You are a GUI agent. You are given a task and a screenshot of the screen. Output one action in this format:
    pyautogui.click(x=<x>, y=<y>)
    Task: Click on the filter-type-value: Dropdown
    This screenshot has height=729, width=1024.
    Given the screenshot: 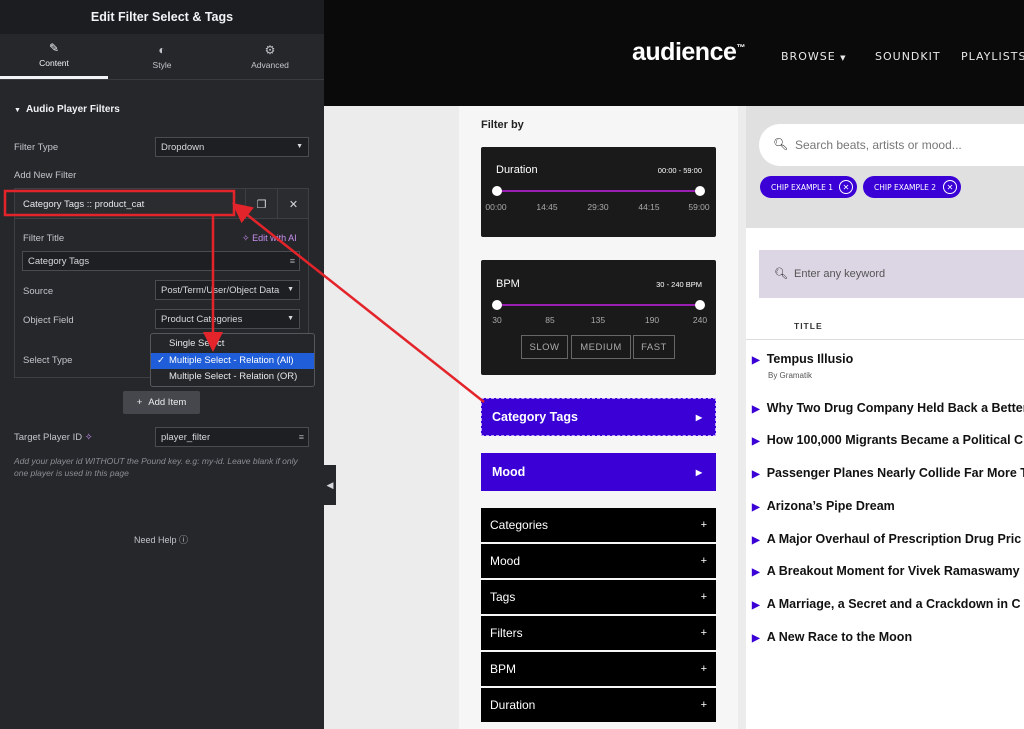 What is the action you would take?
    pyautogui.click(x=183, y=147)
    